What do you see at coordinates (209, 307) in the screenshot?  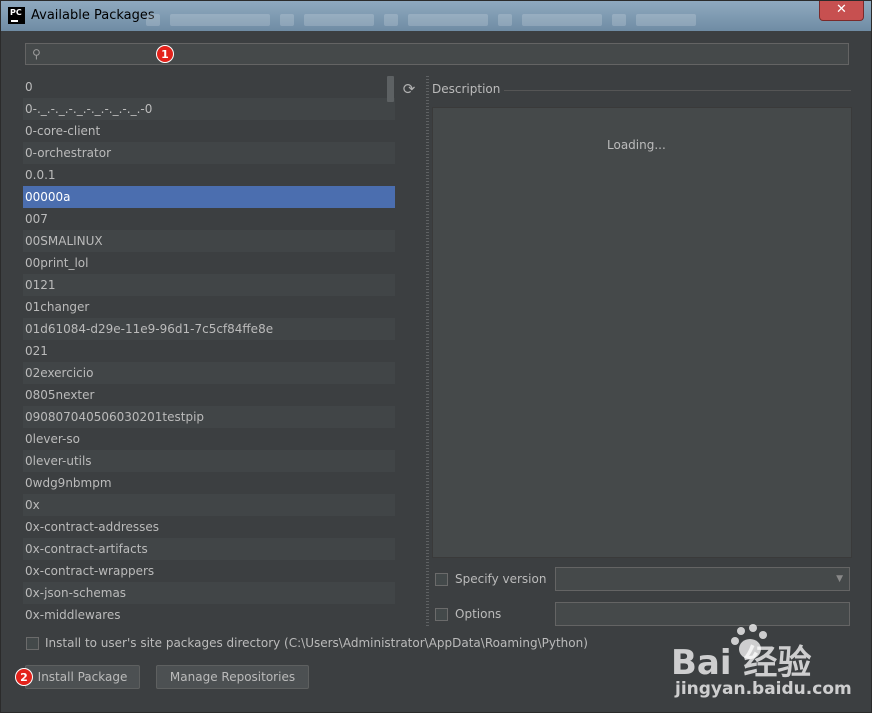 I see `package-list-item: 01changer` at bounding box center [209, 307].